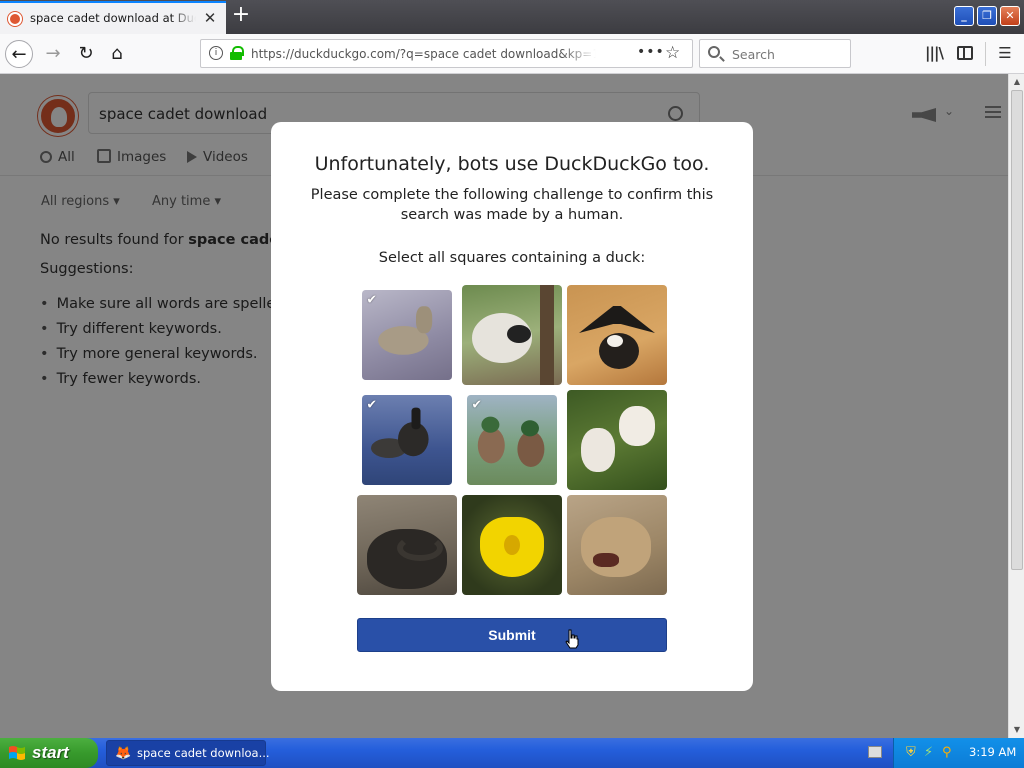 This screenshot has height=768, width=1024. Describe the element at coordinates (407, 335) in the screenshot. I see `captcha-tile-duck: ✔` at that location.